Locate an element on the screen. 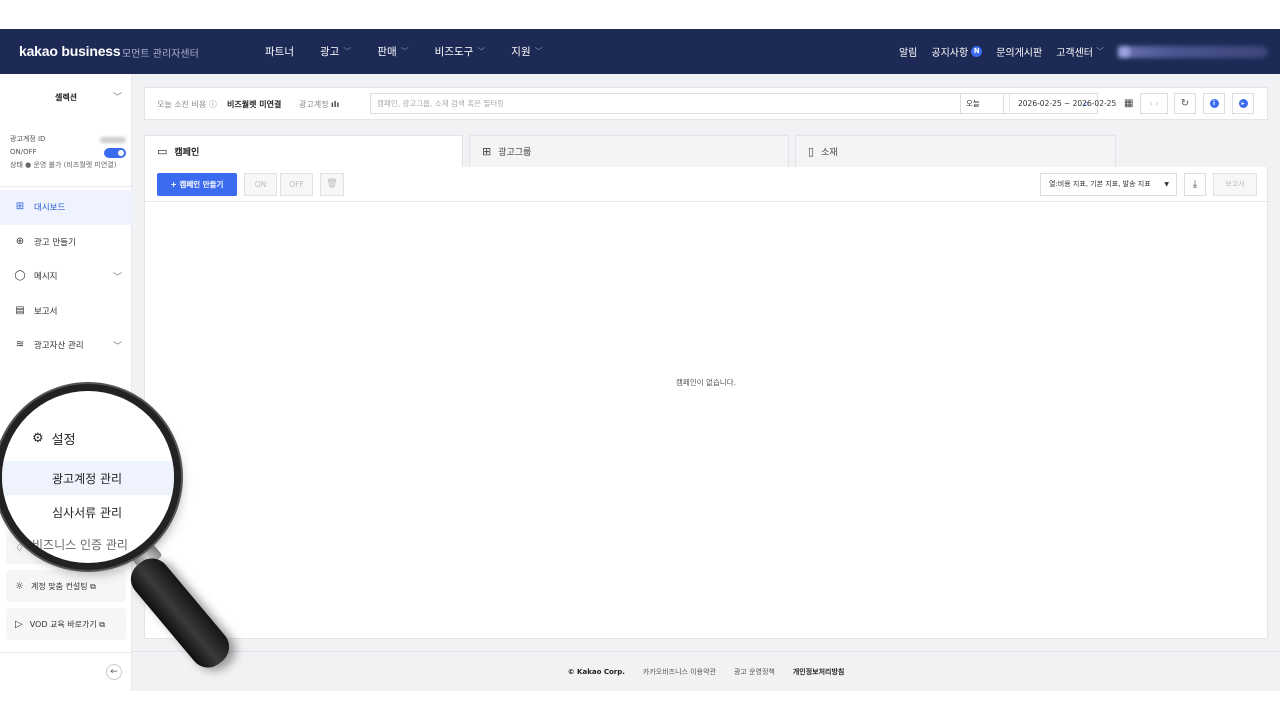 The height and width of the screenshot is (720, 1280). nav-notice: 공지사항 N is located at coordinates (957, 51).